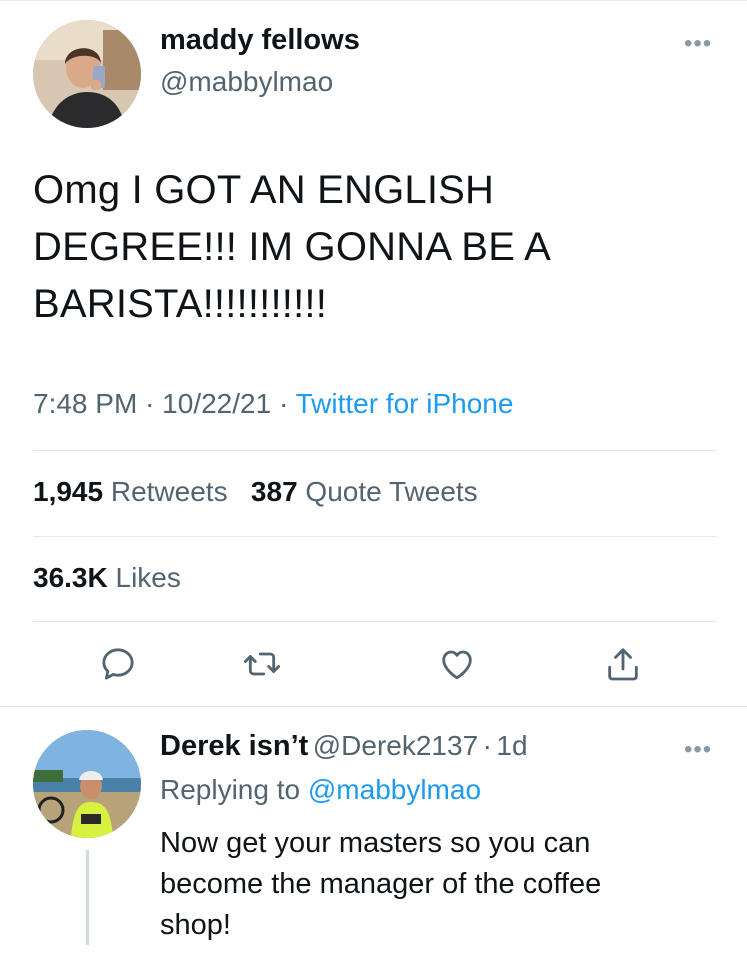 The height and width of the screenshot is (960, 747). I want to click on quotes-label: Quote Tweets, so click(391, 491).